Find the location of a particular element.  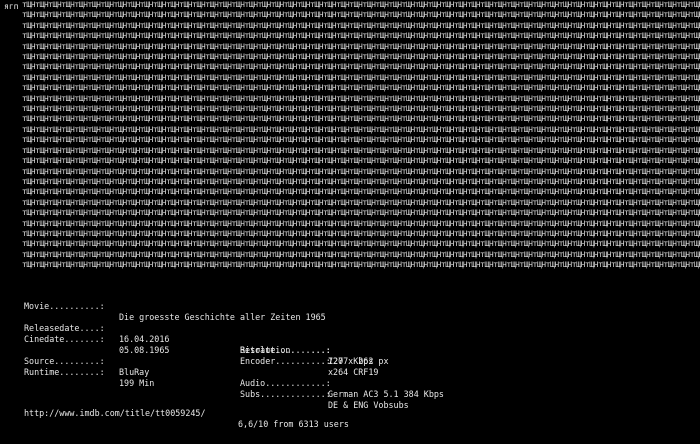

corner-label: ягп is located at coordinates (11, 6).